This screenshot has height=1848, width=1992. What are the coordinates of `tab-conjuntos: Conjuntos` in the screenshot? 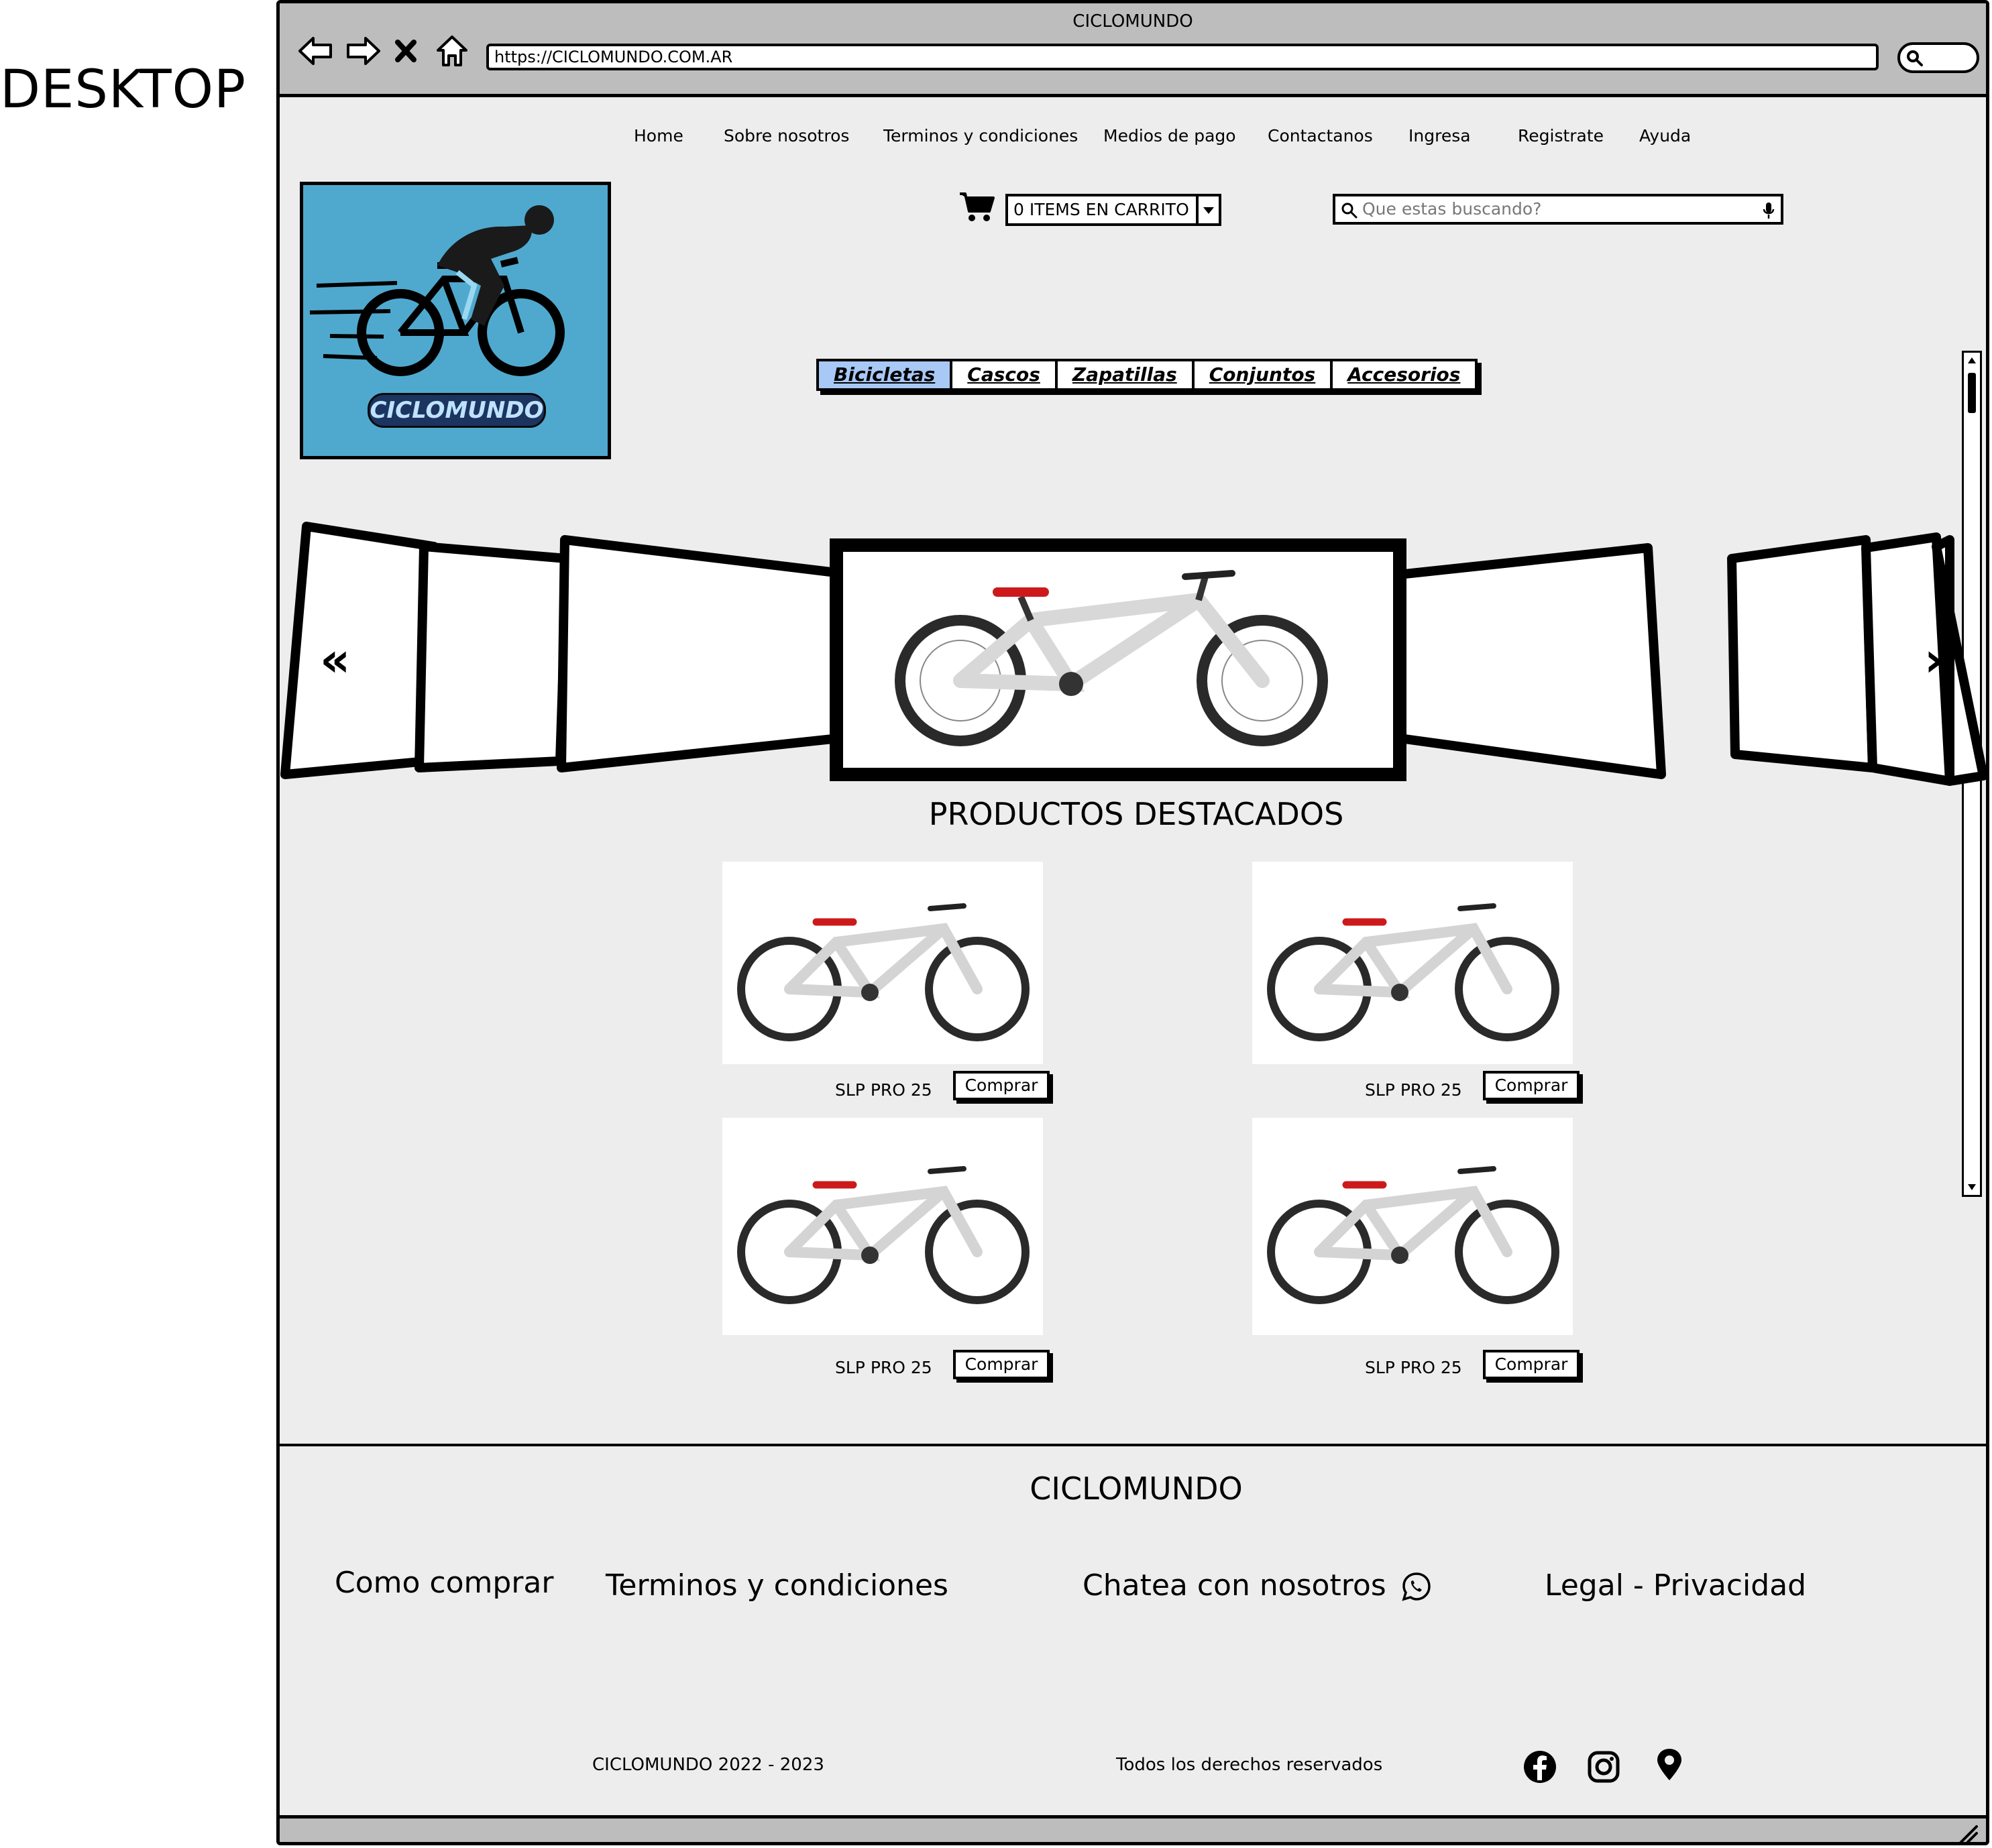 It's located at (1264, 374).